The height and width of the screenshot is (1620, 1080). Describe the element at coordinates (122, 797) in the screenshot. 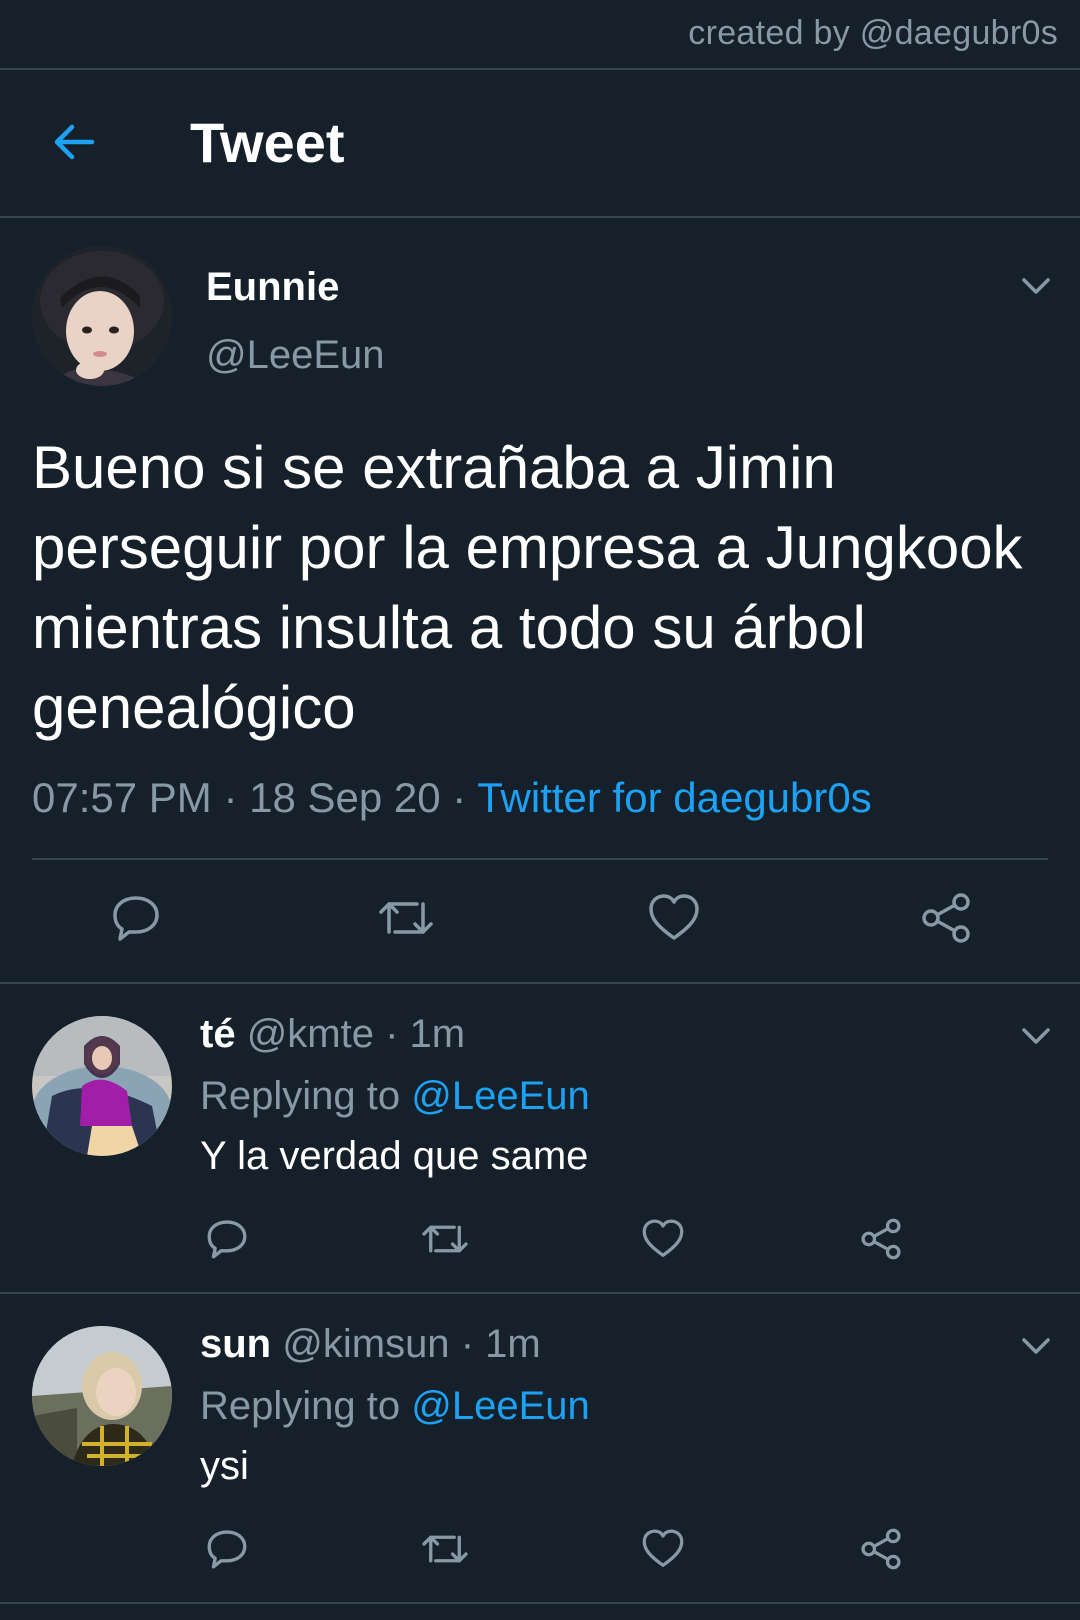

I see `tweet-time: 07:57 PM` at that location.